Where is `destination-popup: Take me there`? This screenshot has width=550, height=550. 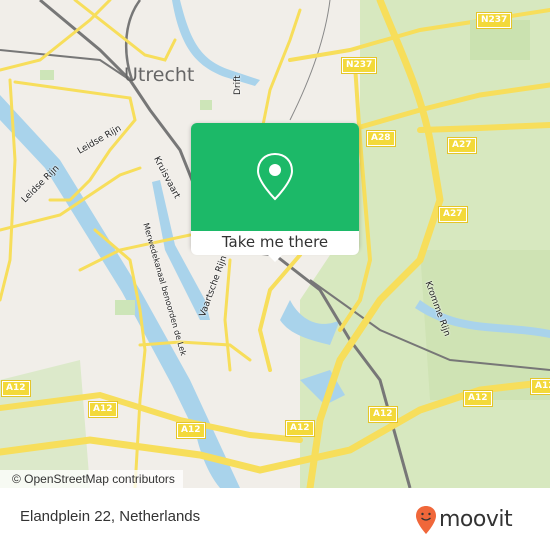 destination-popup: Take me there is located at coordinates (275, 192).